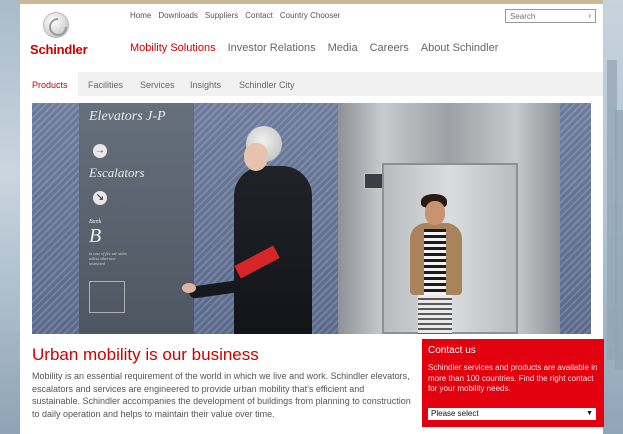 This screenshot has height=434, width=623. I want to click on contact-select-value: Please select, so click(455, 413).